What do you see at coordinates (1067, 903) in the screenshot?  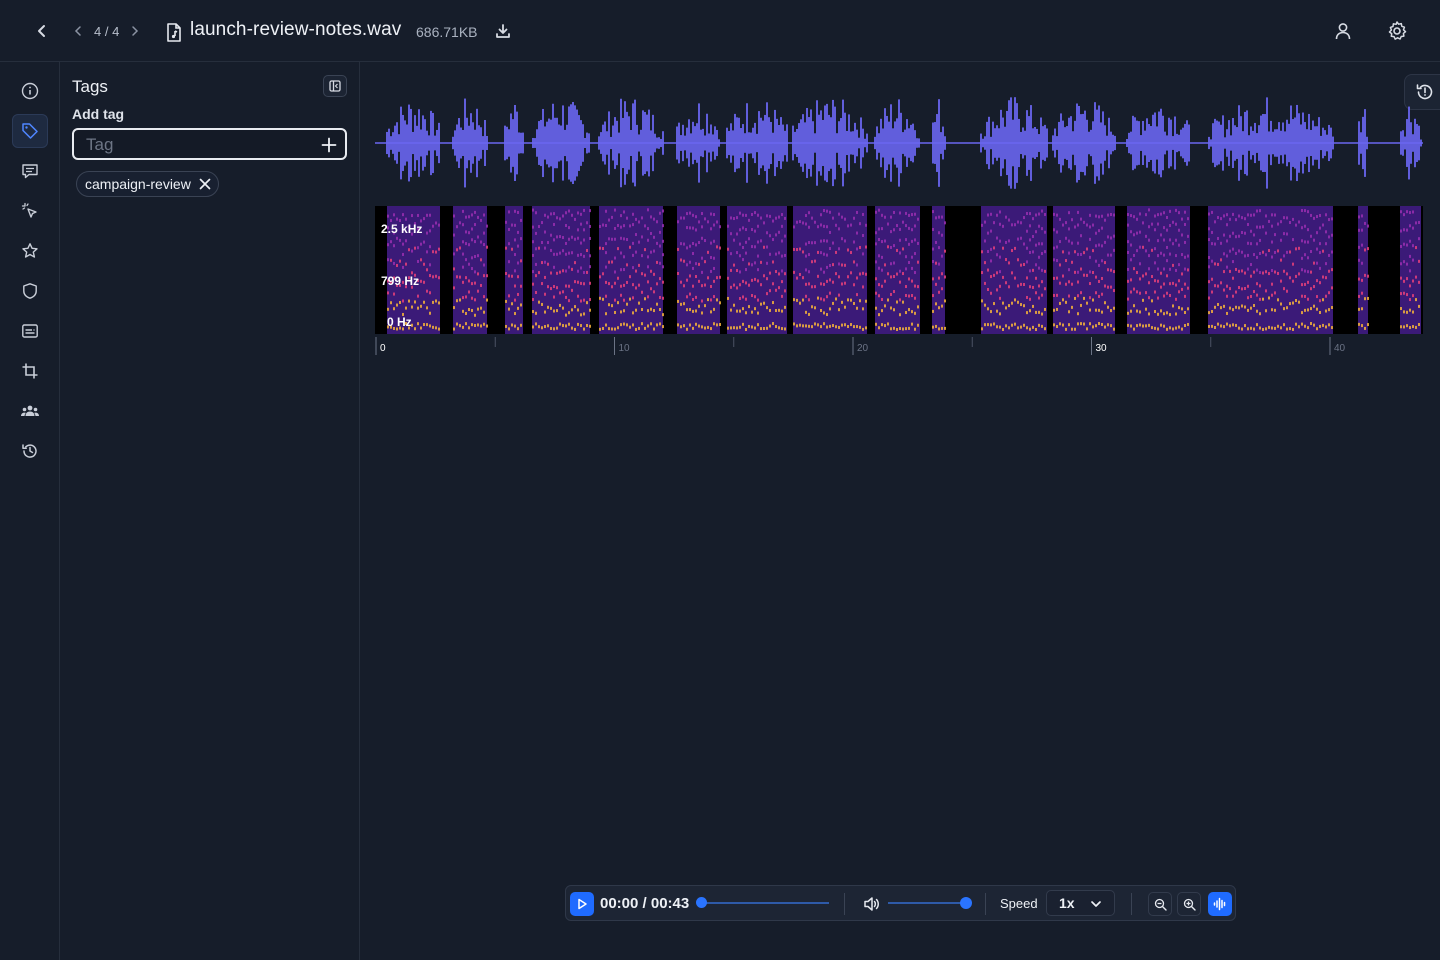 I see `speed-value: 1x` at bounding box center [1067, 903].